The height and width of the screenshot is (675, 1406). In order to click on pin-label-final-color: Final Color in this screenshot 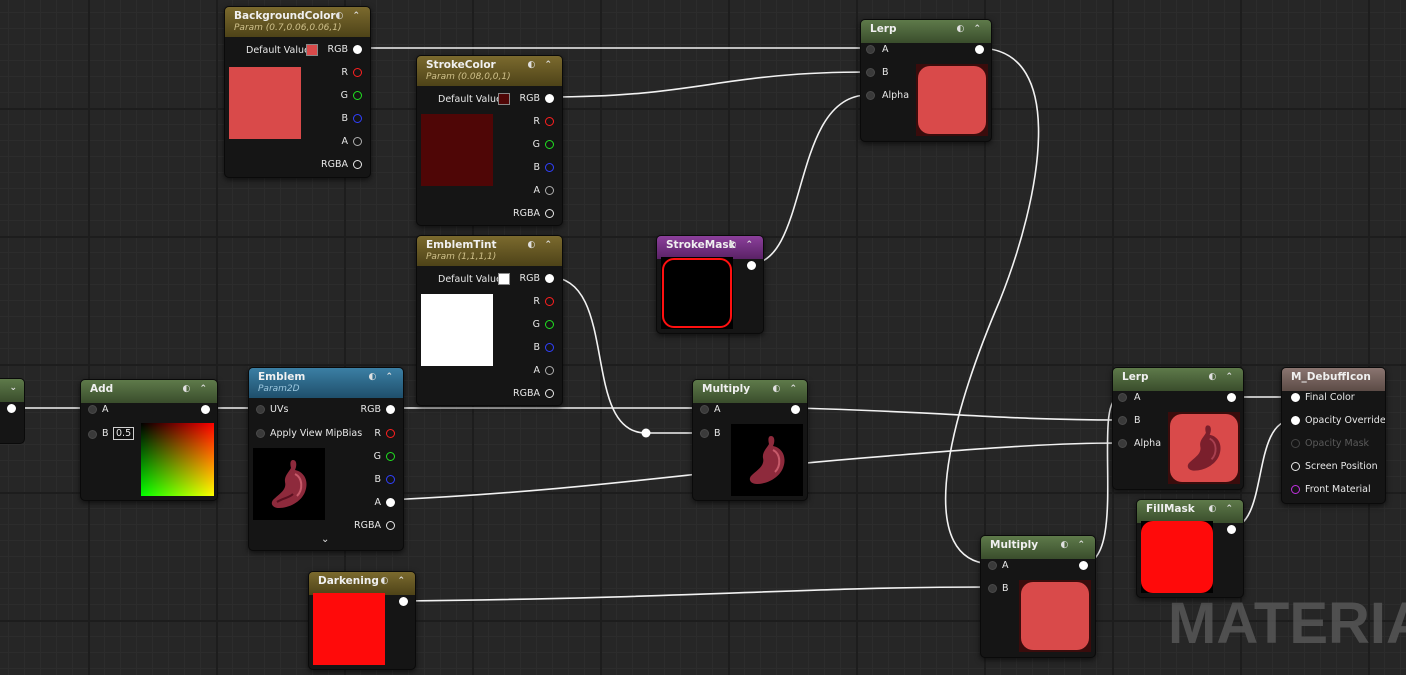, I will do `click(1330, 397)`.